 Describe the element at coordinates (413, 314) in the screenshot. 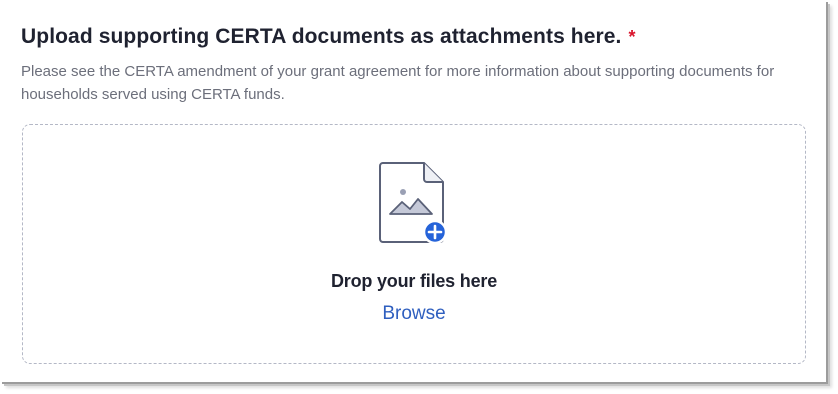

I see `browse-files-link: Browse` at that location.